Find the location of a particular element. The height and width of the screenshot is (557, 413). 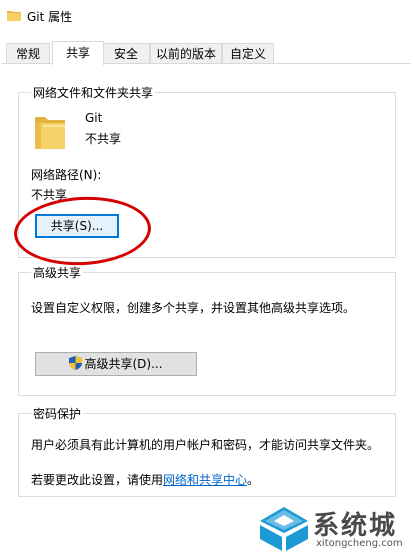

tab-general: 常规 is located at coordinates (28, 53).